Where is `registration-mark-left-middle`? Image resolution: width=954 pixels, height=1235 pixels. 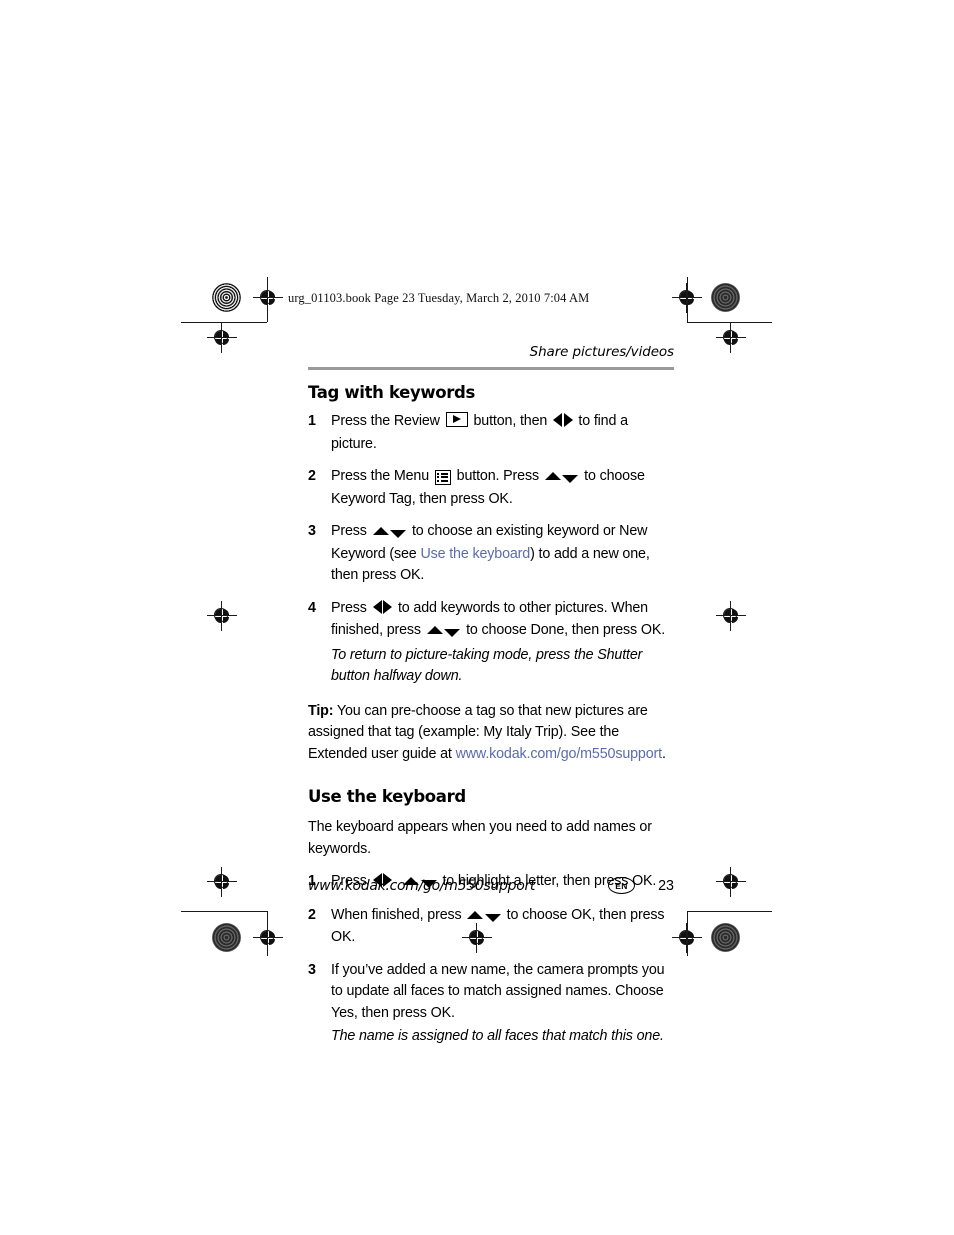
registration-mark-left-middle is located at coordinates (222, 616).